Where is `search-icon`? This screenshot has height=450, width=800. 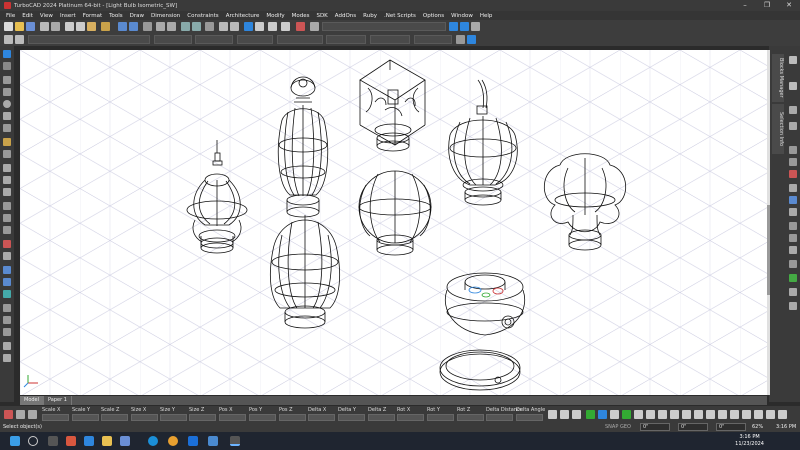
search-icon is located at coordinates (33, 441).